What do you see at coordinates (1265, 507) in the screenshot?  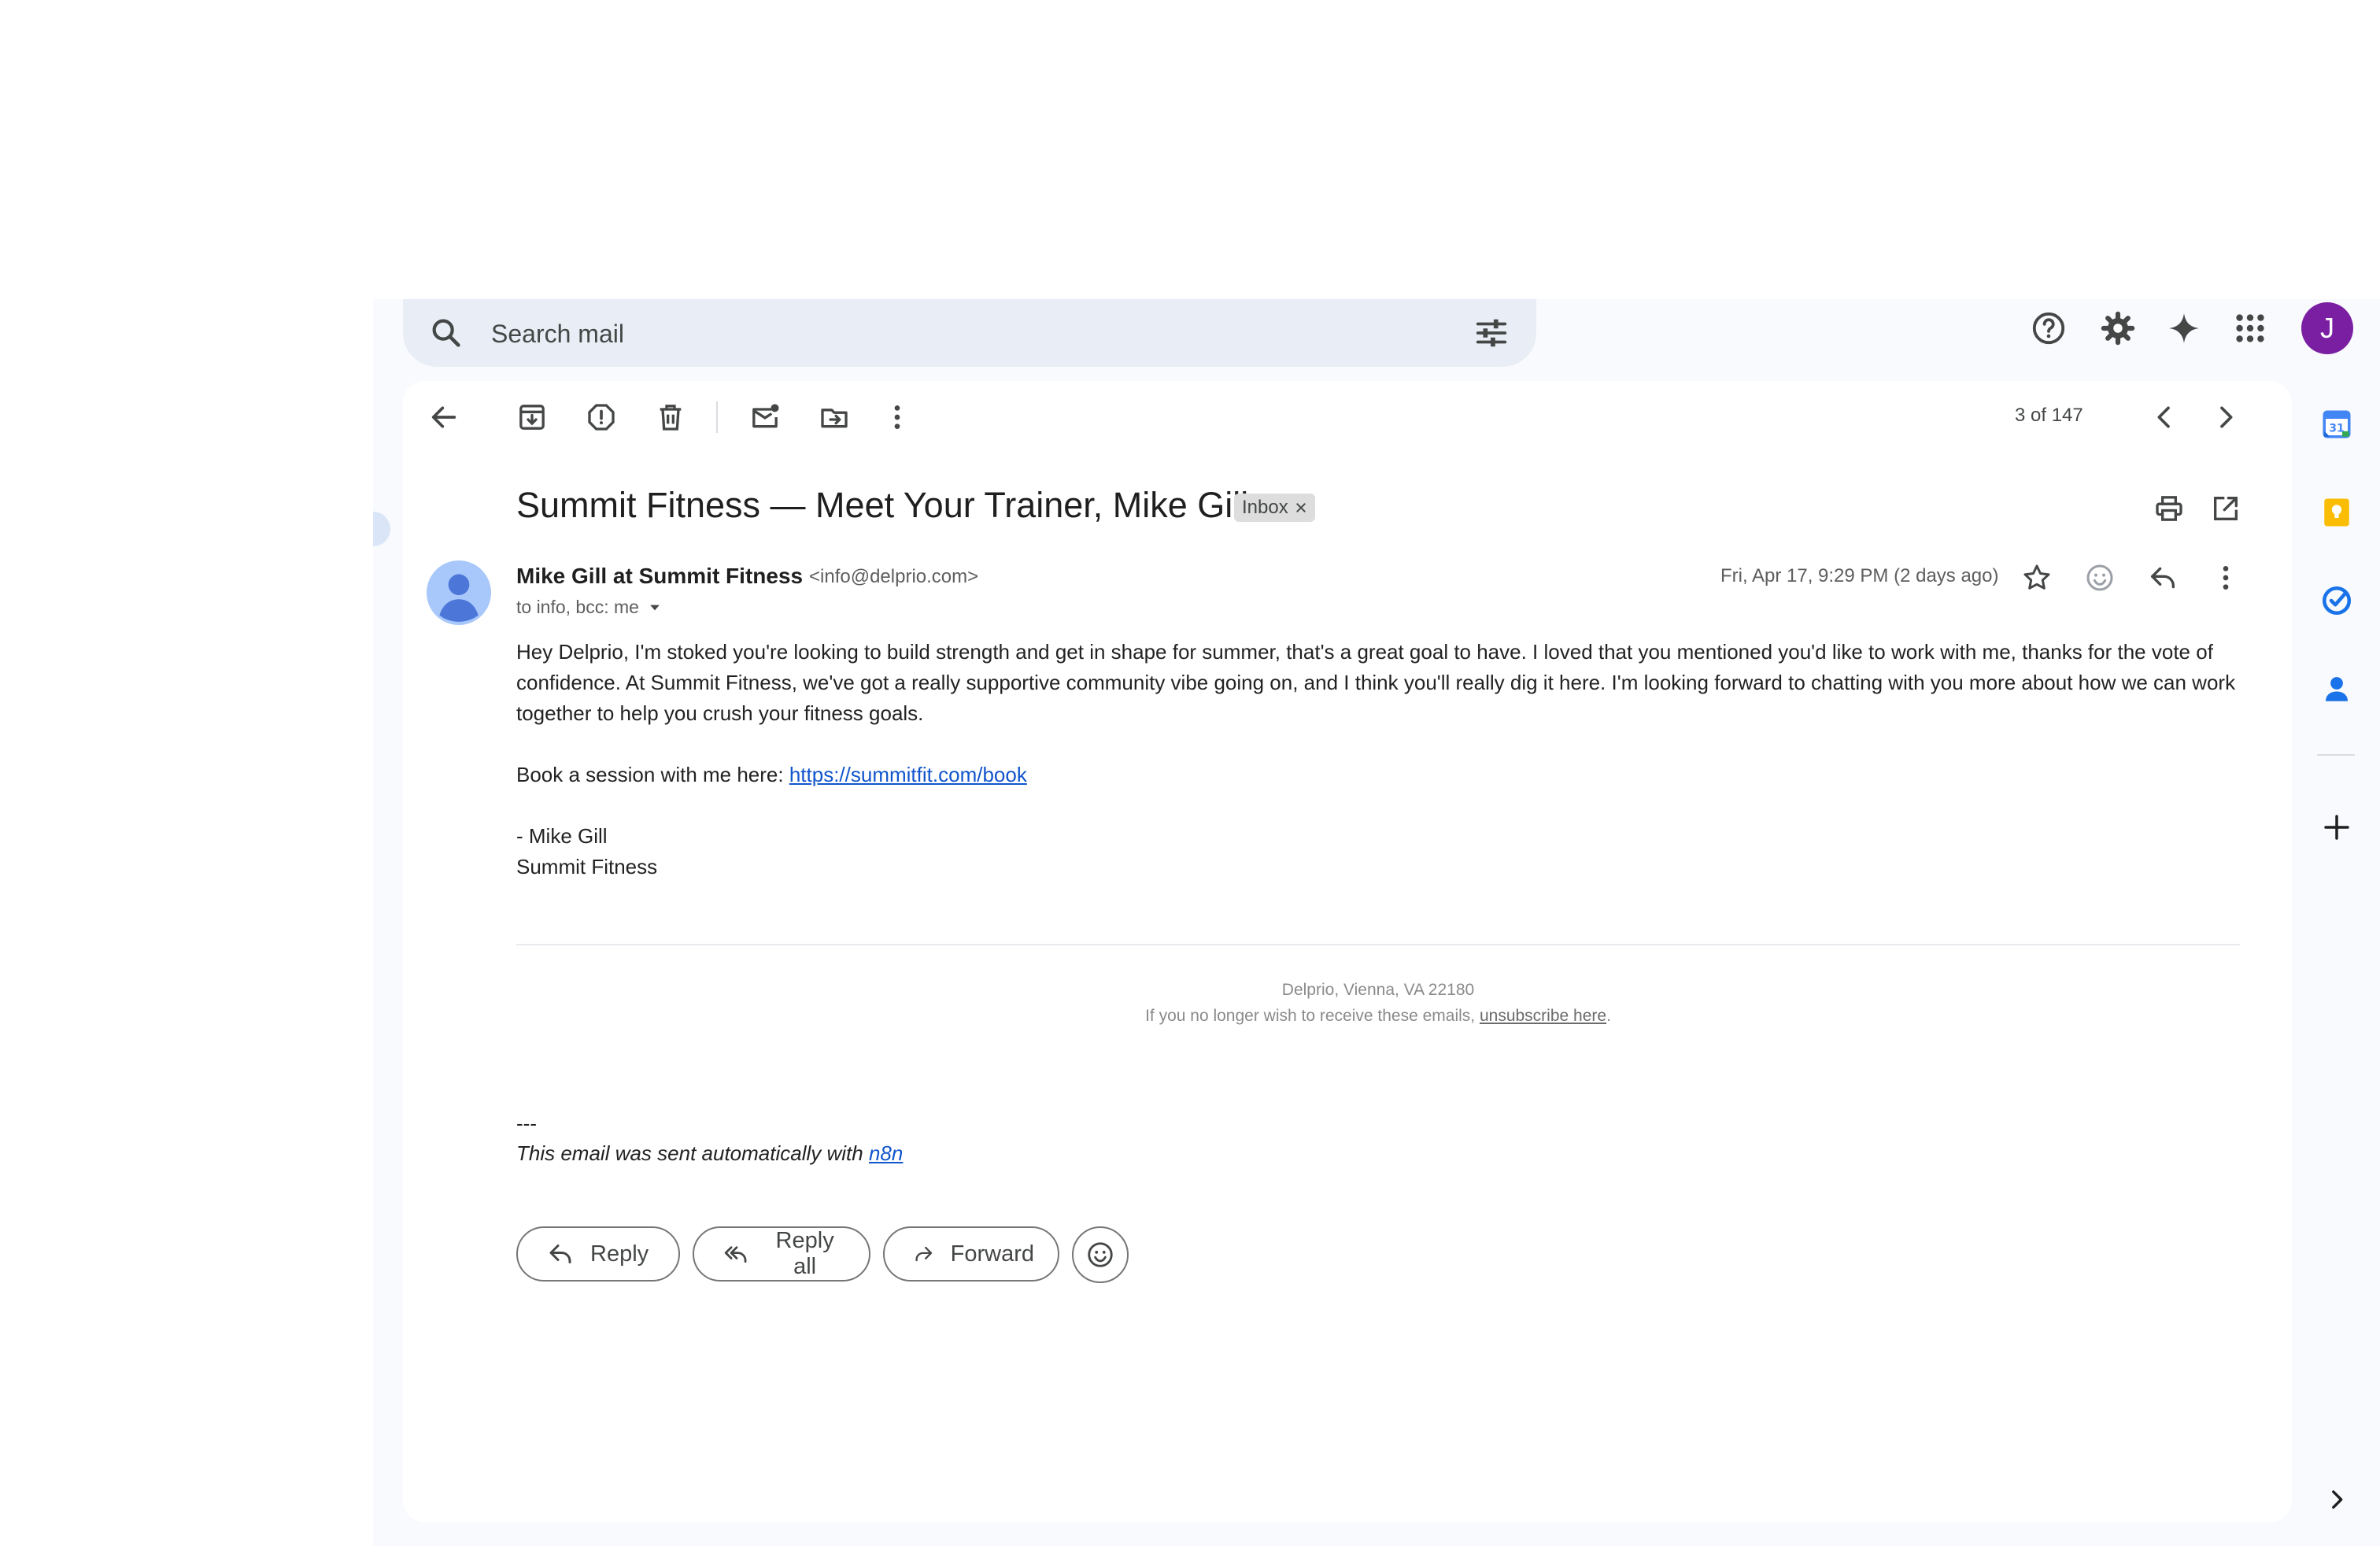 I see `label-chip-text: Inbox` at bounding box center [1265, 507].